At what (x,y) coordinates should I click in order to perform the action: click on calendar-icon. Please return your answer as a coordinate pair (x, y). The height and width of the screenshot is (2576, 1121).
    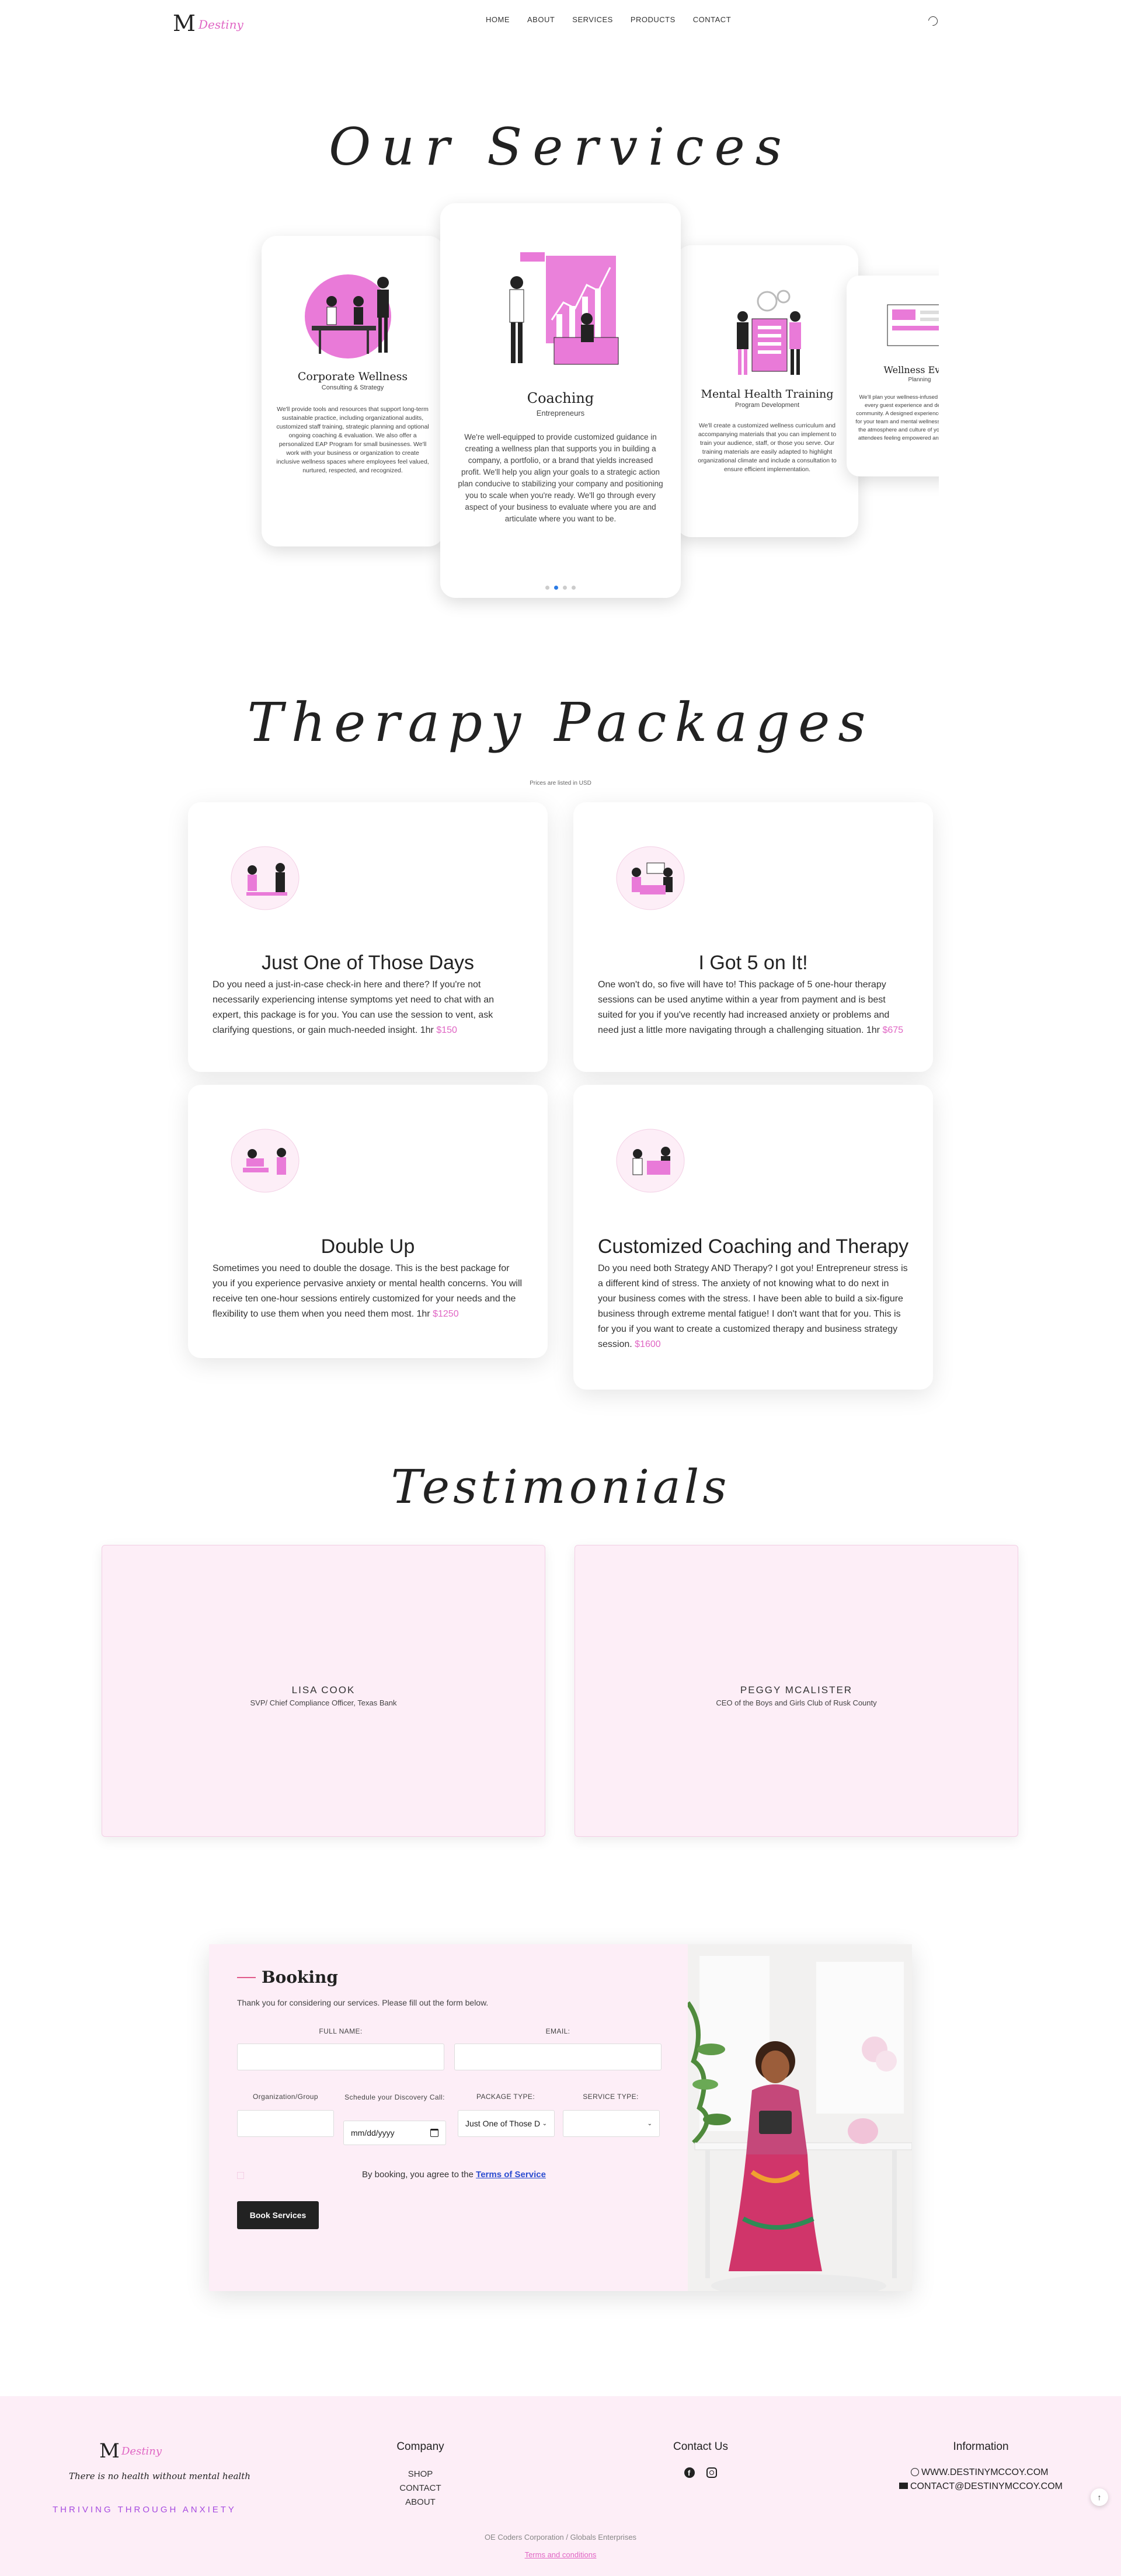
    Looking at the image, I should click on (434, 2133).